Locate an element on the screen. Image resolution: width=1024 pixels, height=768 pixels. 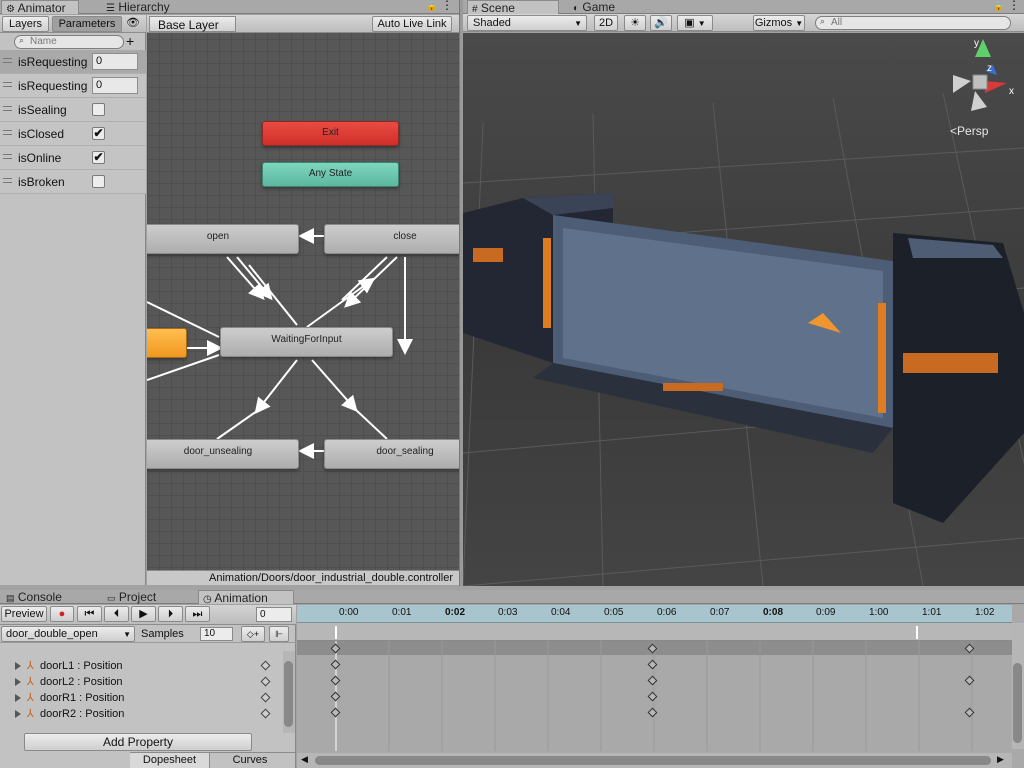
entry-state-node is located at coordinates (167, 343).